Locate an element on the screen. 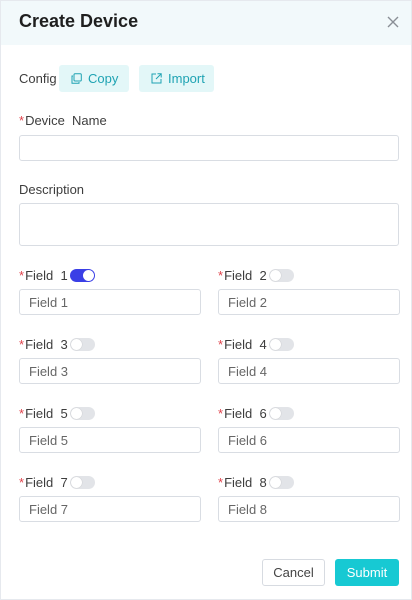  field-2-toggle is located at coordinates (281, 275).